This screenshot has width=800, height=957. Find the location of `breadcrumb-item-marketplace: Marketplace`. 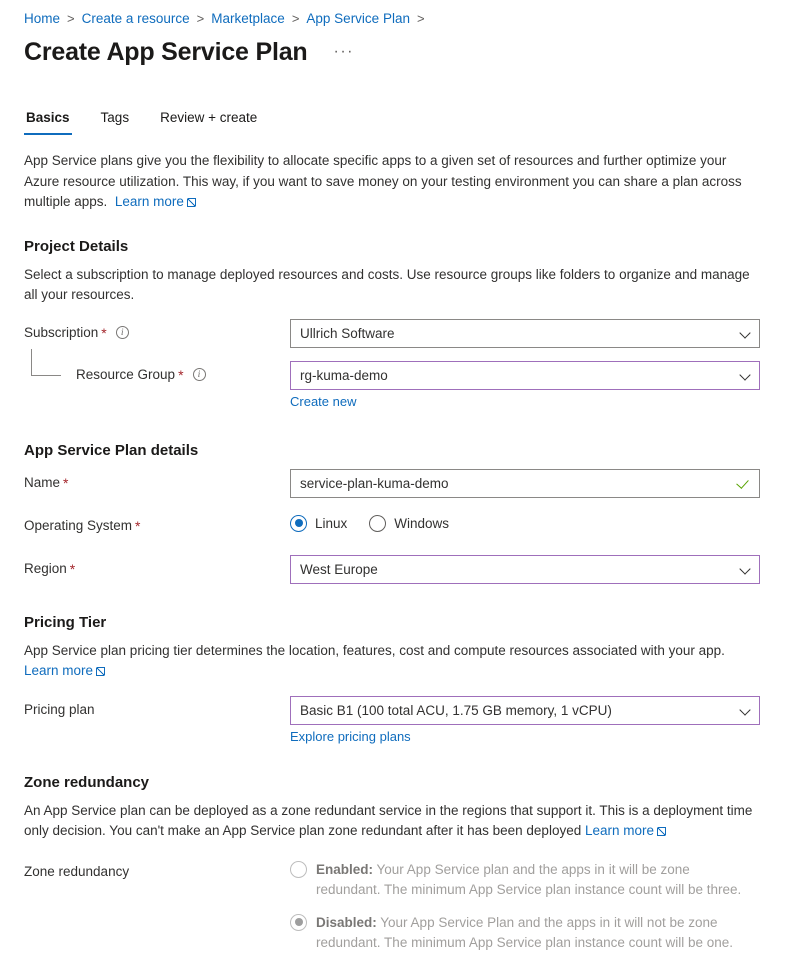

breadcrumb-item-marketplace: Marketplace is located at coordinates (248, 19).